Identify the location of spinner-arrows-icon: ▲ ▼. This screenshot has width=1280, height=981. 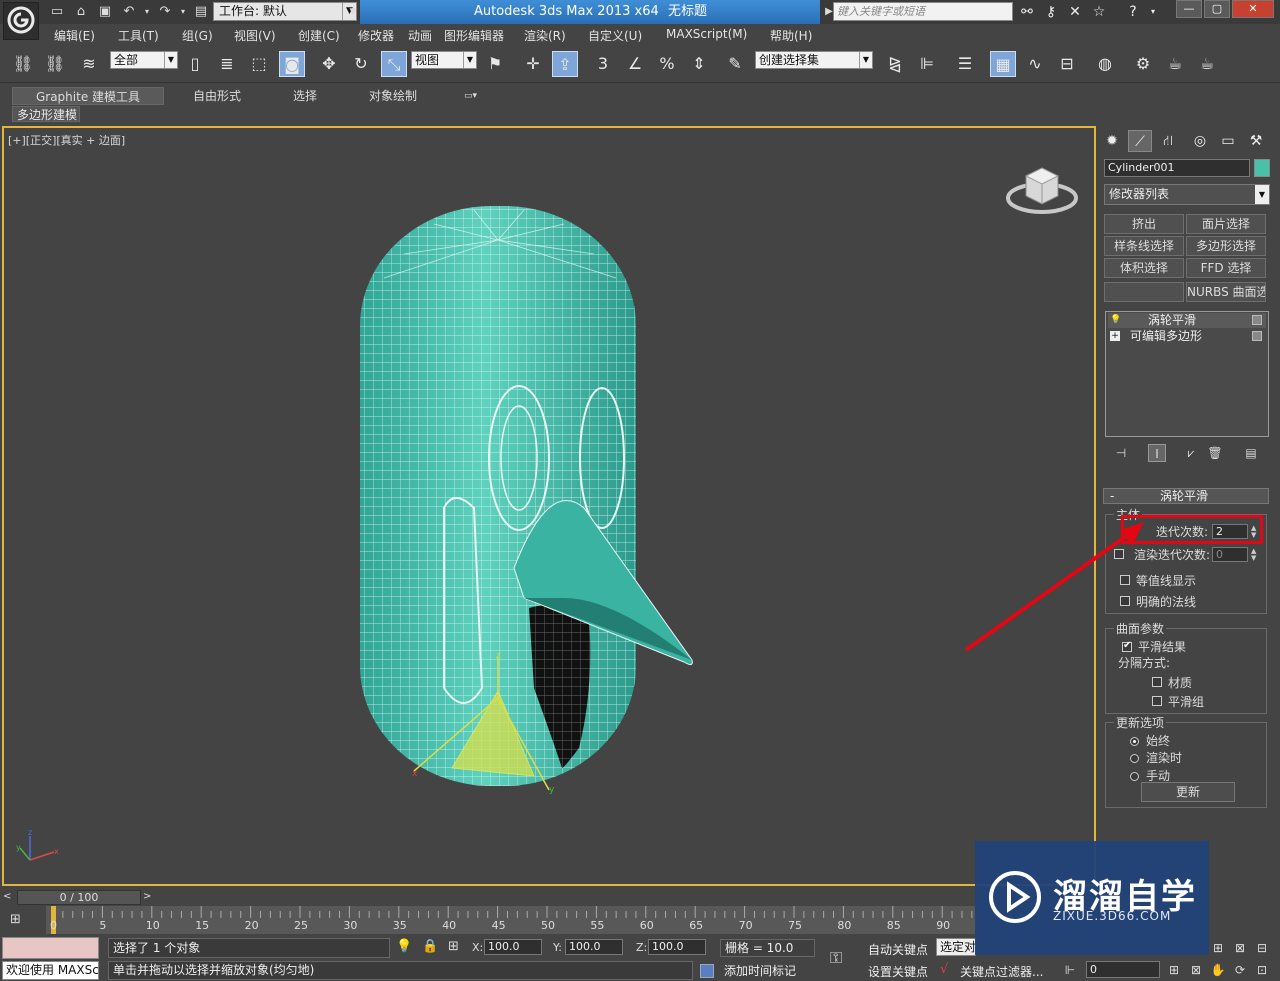
(1256, 555).